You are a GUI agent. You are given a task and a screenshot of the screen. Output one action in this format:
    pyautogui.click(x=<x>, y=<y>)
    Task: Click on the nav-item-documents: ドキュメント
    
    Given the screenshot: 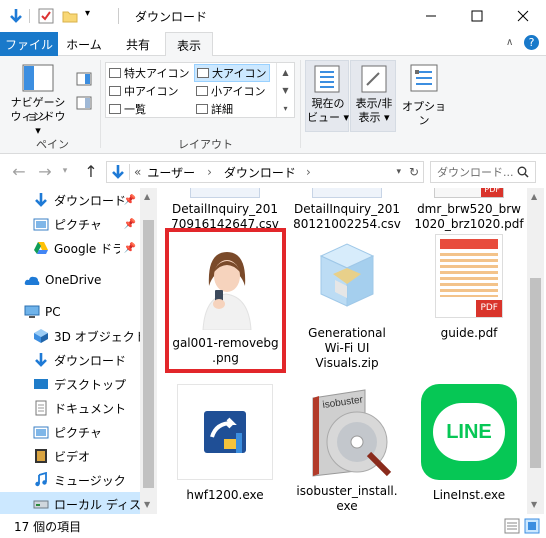 What is the action you would take?
    pyautogui.click(x=70, y=408)
    